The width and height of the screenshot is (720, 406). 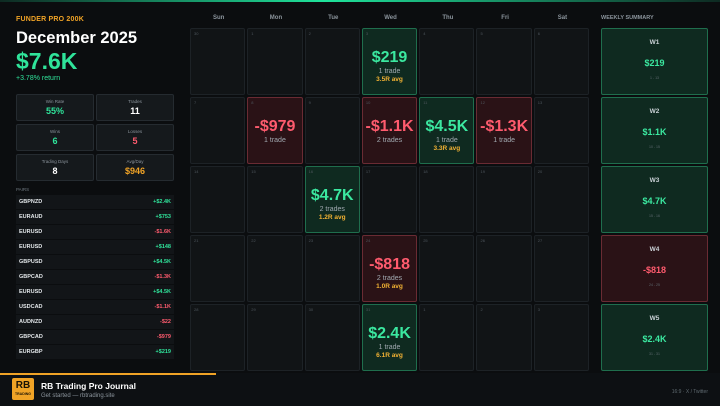 I want to click on calendar-day-cell: 19, so click(x=504, y=199).